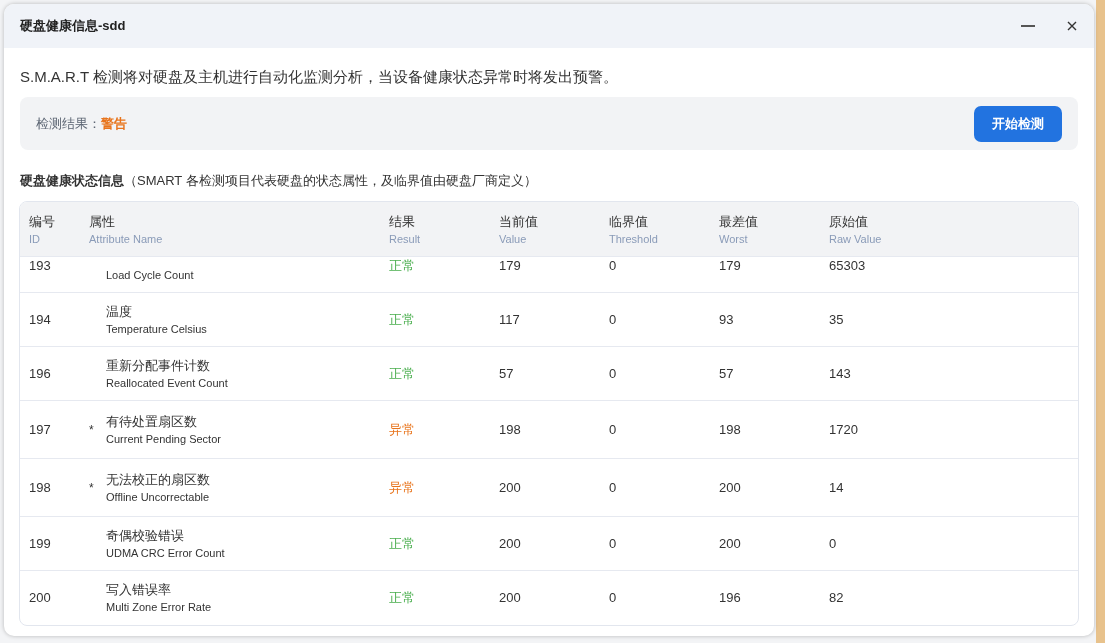 This screenshot has width=1105, height=643. What do you see at coordinates (513, 239) in the screenshot?
I see `column-subheader: Value` at bounding box center [513, 239].